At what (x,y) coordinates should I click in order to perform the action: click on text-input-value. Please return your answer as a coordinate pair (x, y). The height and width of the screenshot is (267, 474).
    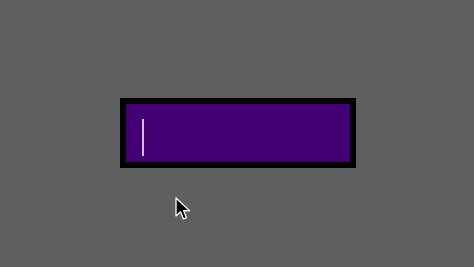
    Looking at the image, I should click on (240, 133).